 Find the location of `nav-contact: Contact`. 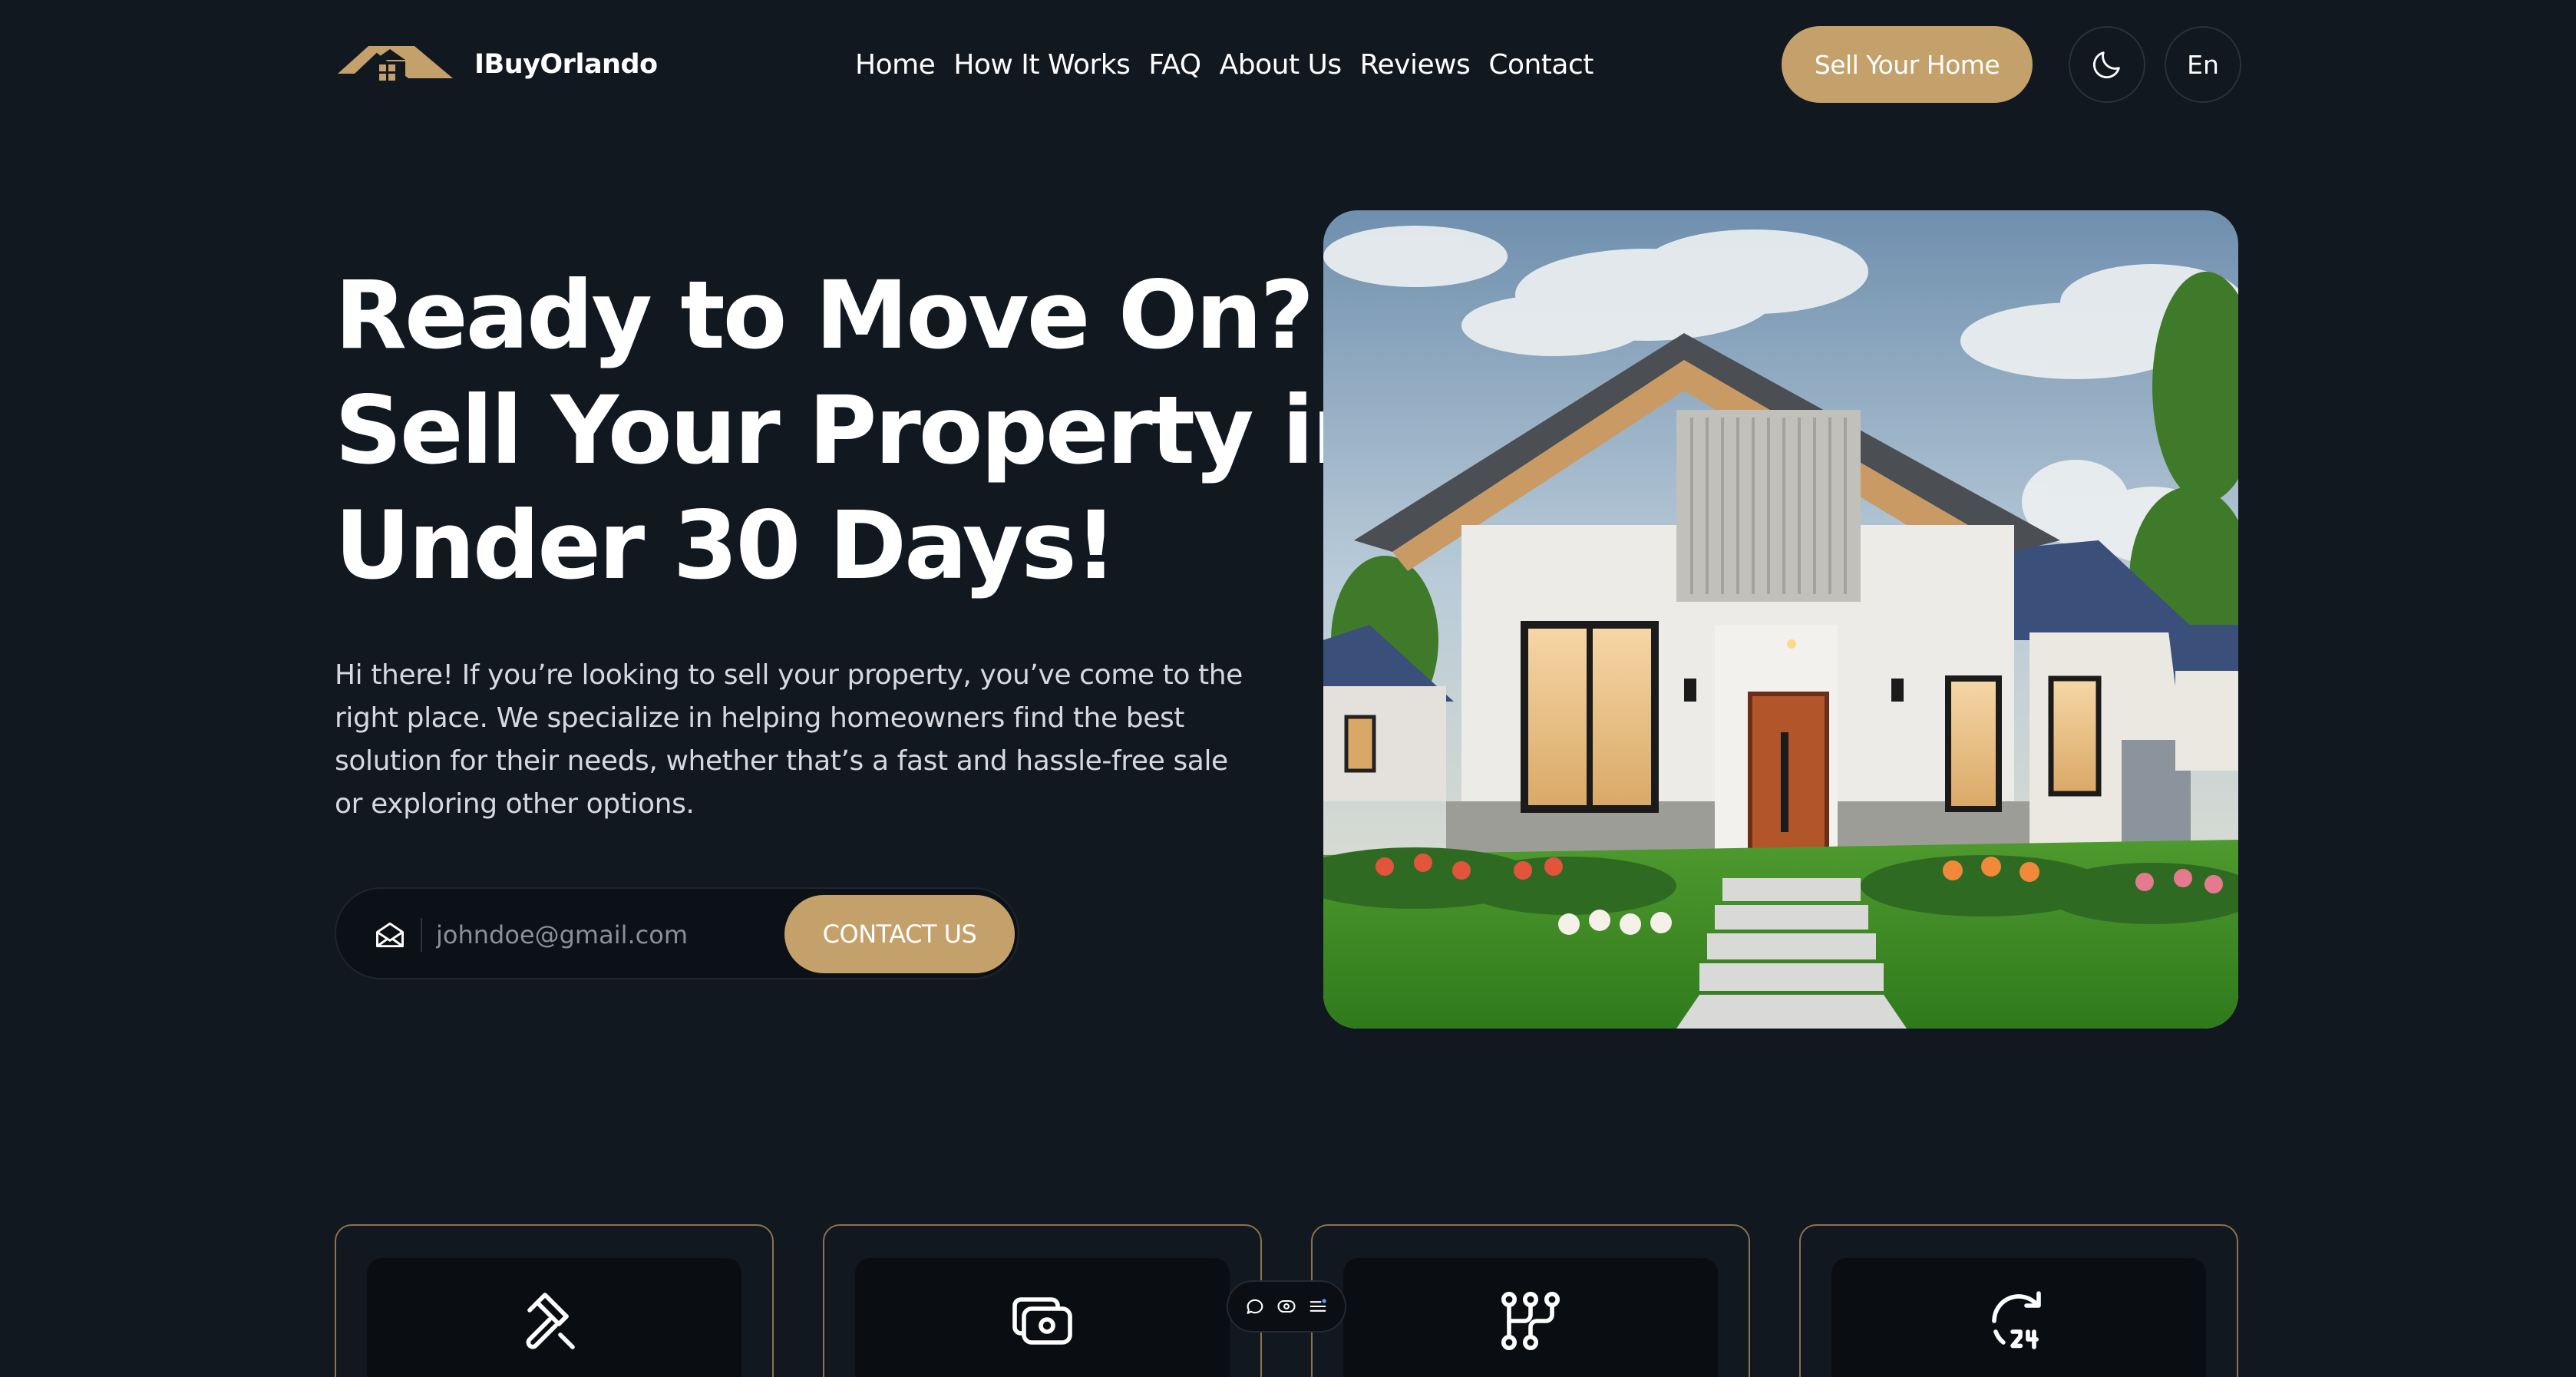

nav-contact: Contact is located at coordinates (1540, 65).